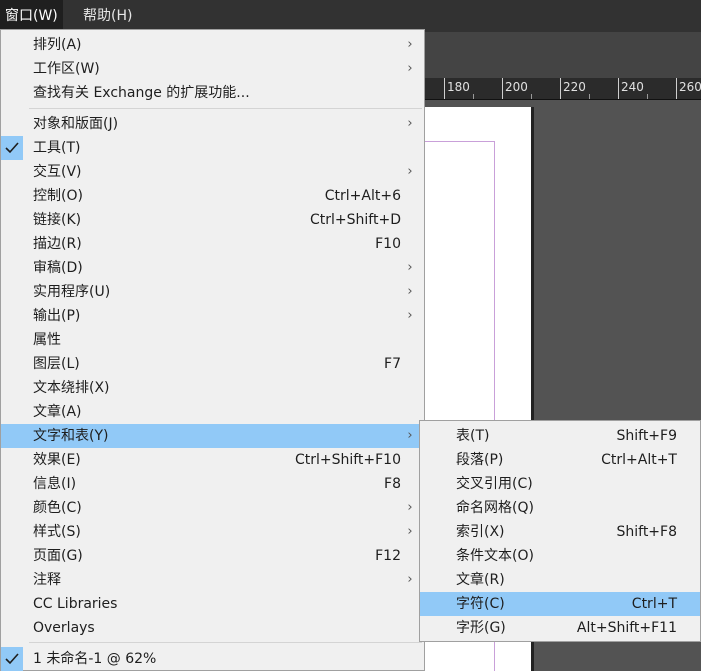 This screenshot has height=671, width=701. What do you see at coordinates (212, 484) in the screenshot?
I see `window-menu-item-信息: 信息(I) F8` at bounding box center [212, 484].